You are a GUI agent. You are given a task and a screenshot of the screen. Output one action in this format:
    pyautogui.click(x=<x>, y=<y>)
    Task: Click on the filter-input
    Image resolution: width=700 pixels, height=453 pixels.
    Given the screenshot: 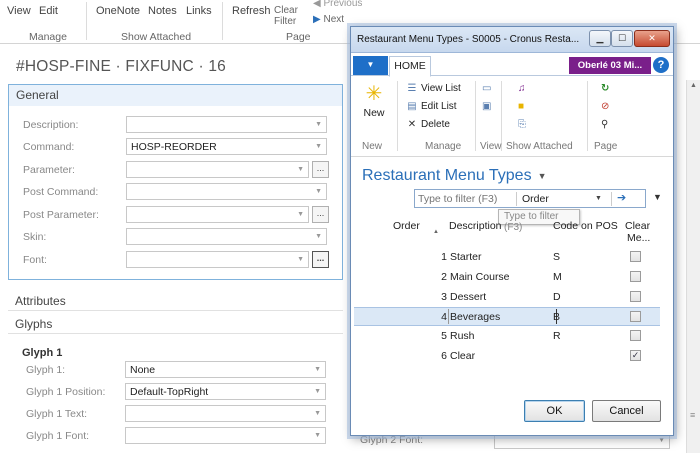 What is the action you would take?
    pyautogui.click(x=464, y=199)
    